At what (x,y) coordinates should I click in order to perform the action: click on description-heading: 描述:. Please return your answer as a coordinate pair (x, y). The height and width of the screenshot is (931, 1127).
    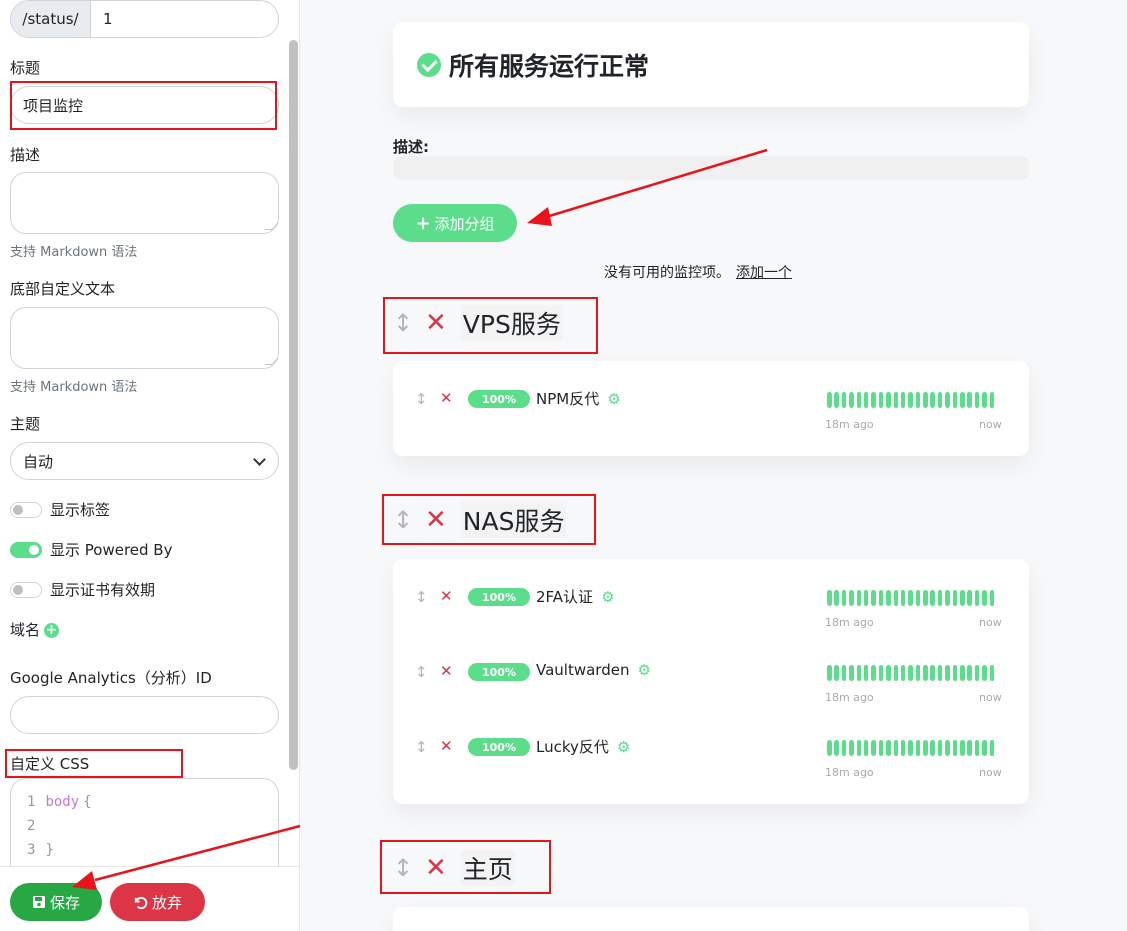
    Looking at the image, I should click on (411, 147).